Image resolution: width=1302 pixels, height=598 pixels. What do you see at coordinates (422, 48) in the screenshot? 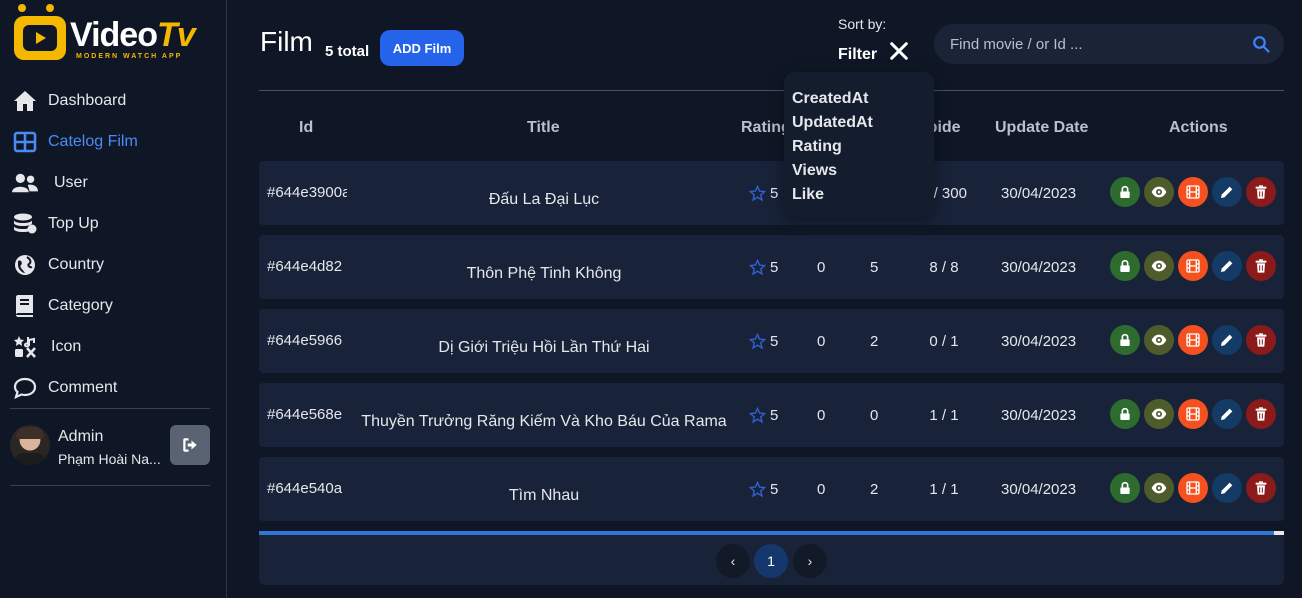
I see `add-film-button: ADD Film` at bounding box center [422, 48].